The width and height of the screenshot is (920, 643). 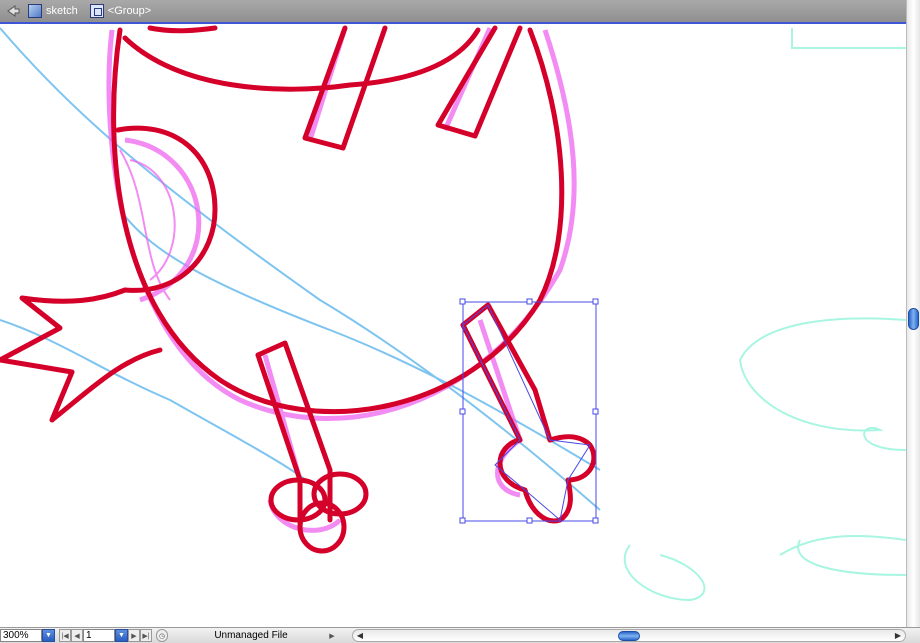 I want to click on version-cue-icon: ◷, so click(x=162, y=635).